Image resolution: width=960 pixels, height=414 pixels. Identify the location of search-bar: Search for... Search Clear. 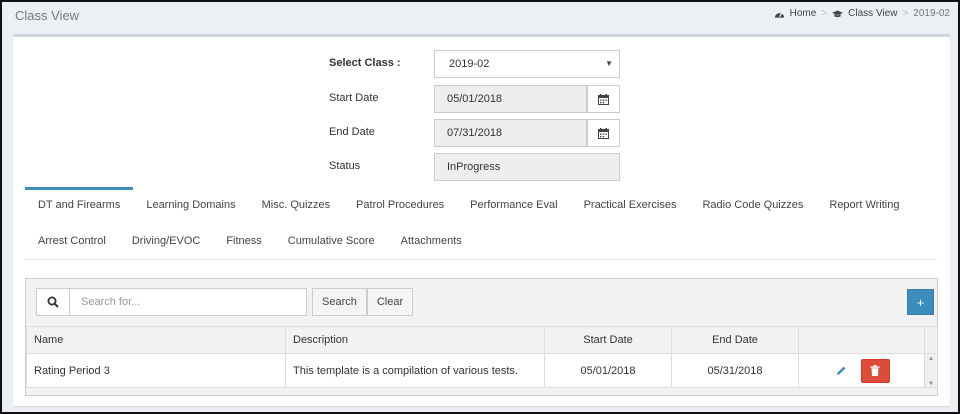
(225, 302).